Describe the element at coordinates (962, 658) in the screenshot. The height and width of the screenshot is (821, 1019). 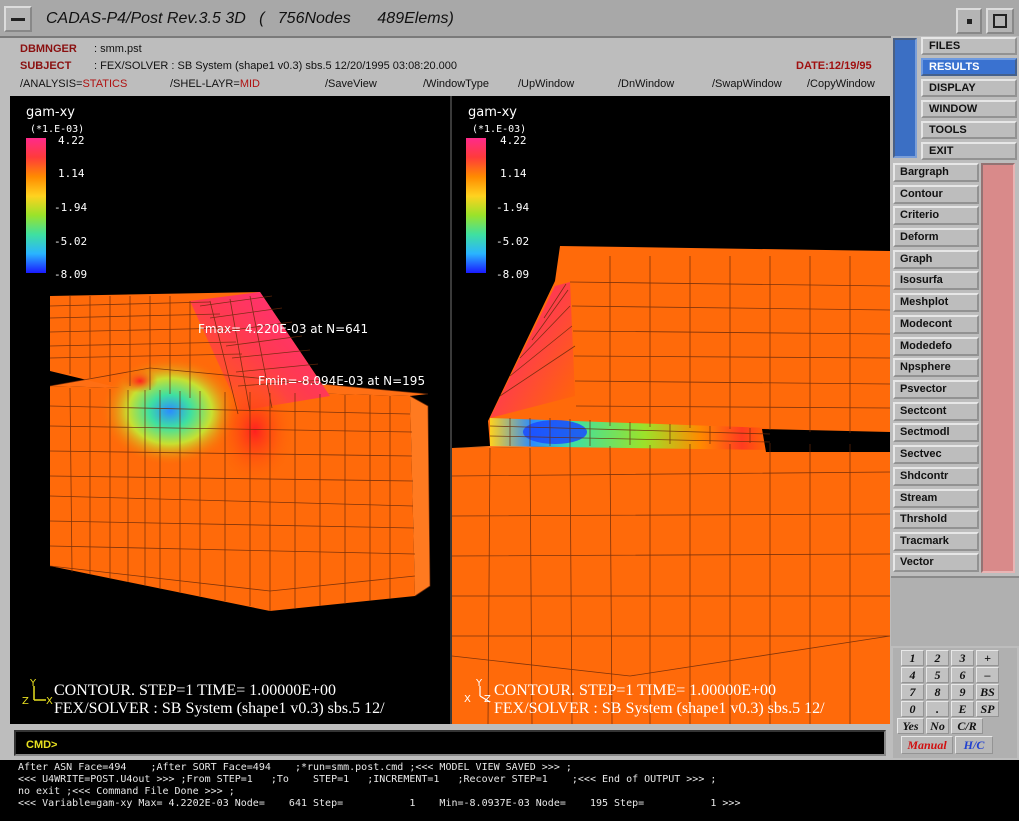
I see `key-3: 3` at that location.